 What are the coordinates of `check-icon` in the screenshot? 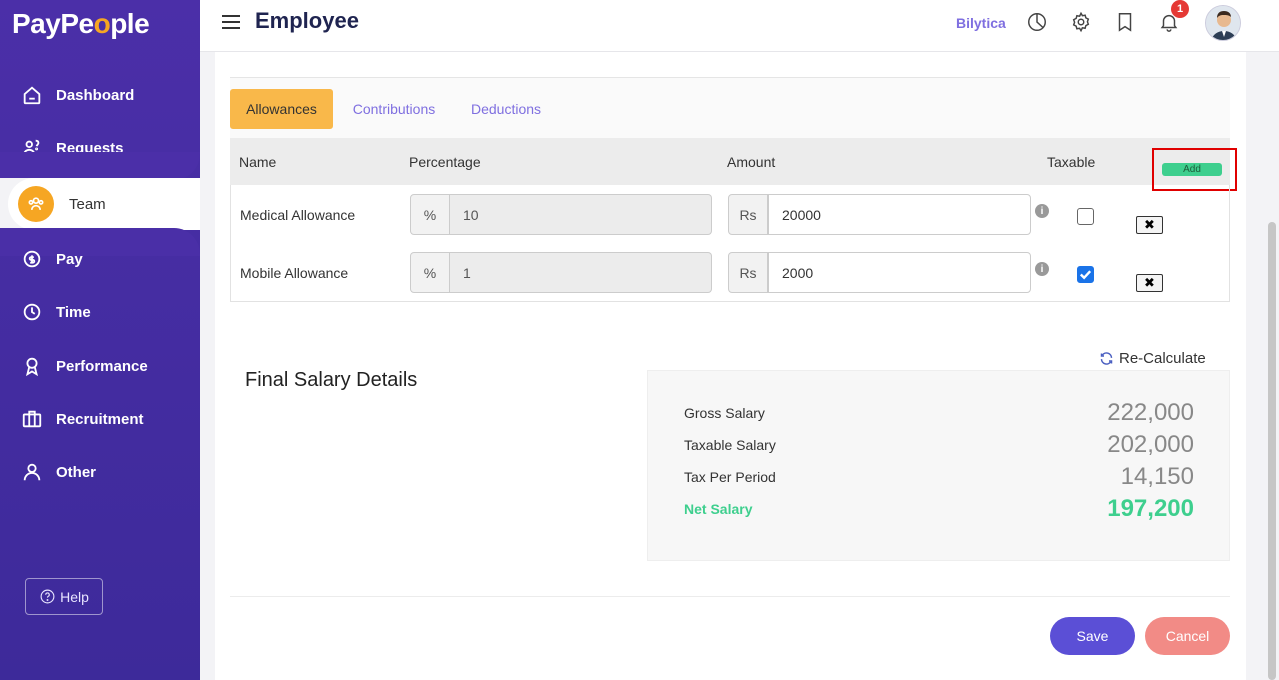 It's located at (1085, 275).